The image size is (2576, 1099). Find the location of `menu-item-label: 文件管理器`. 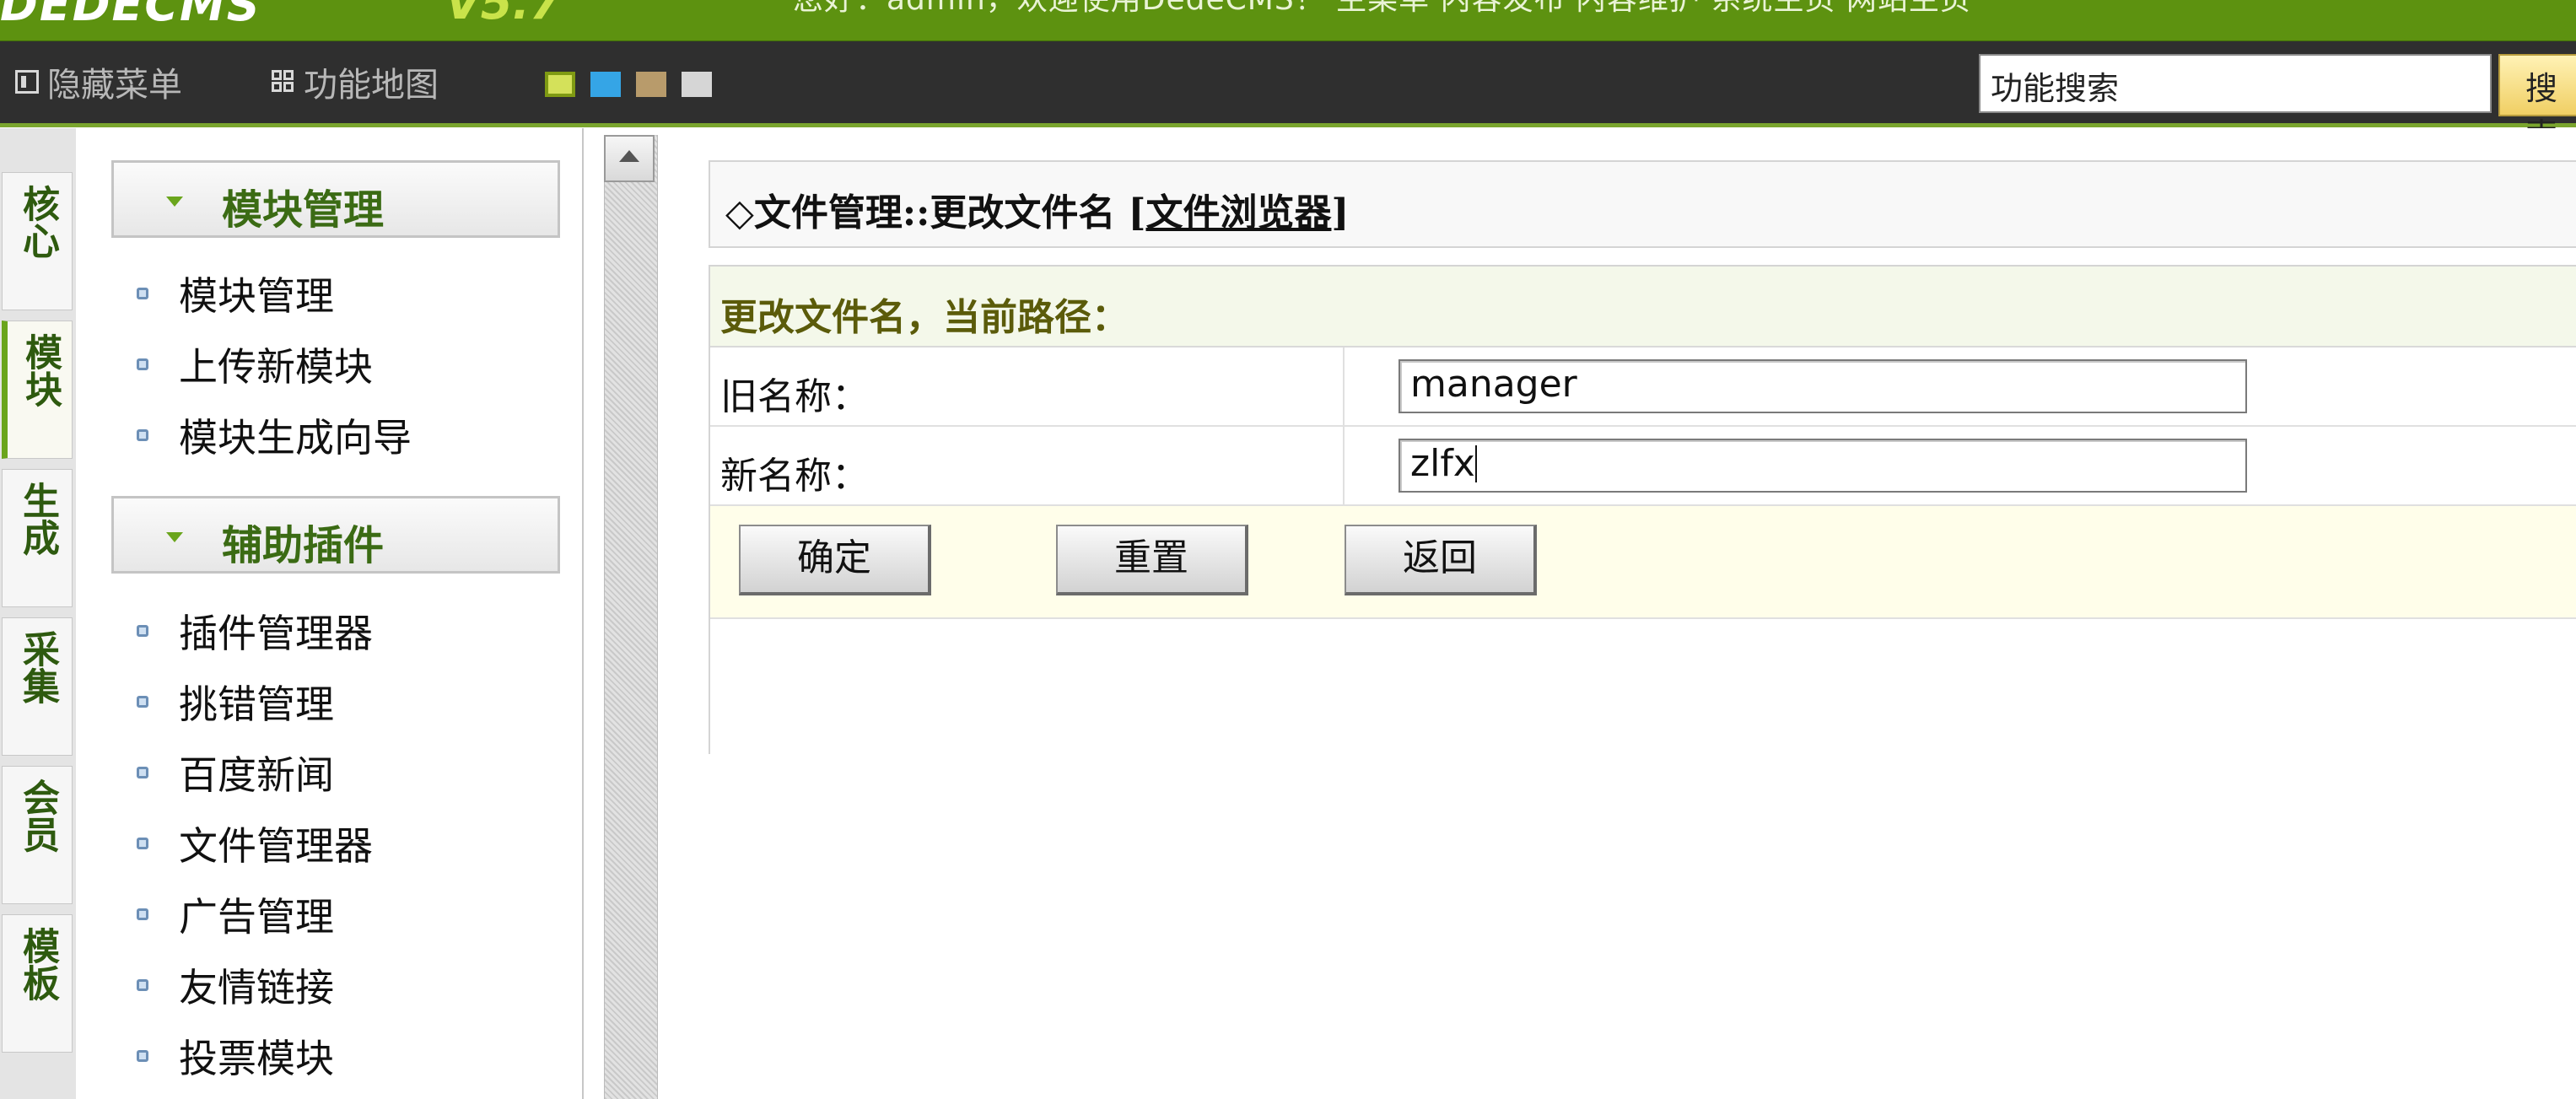

menu-item-label: 文件管理器 is located at coordinates (276, 846).